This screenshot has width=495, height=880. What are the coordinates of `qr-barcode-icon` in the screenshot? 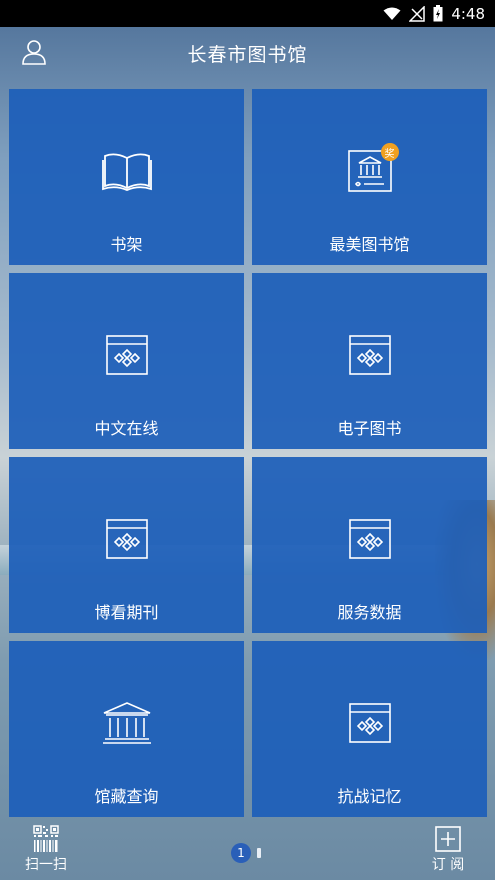 It's located at (46, 839).